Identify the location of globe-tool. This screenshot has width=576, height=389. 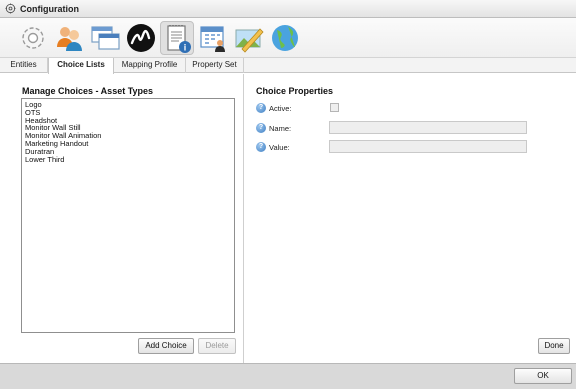
(285, 38).